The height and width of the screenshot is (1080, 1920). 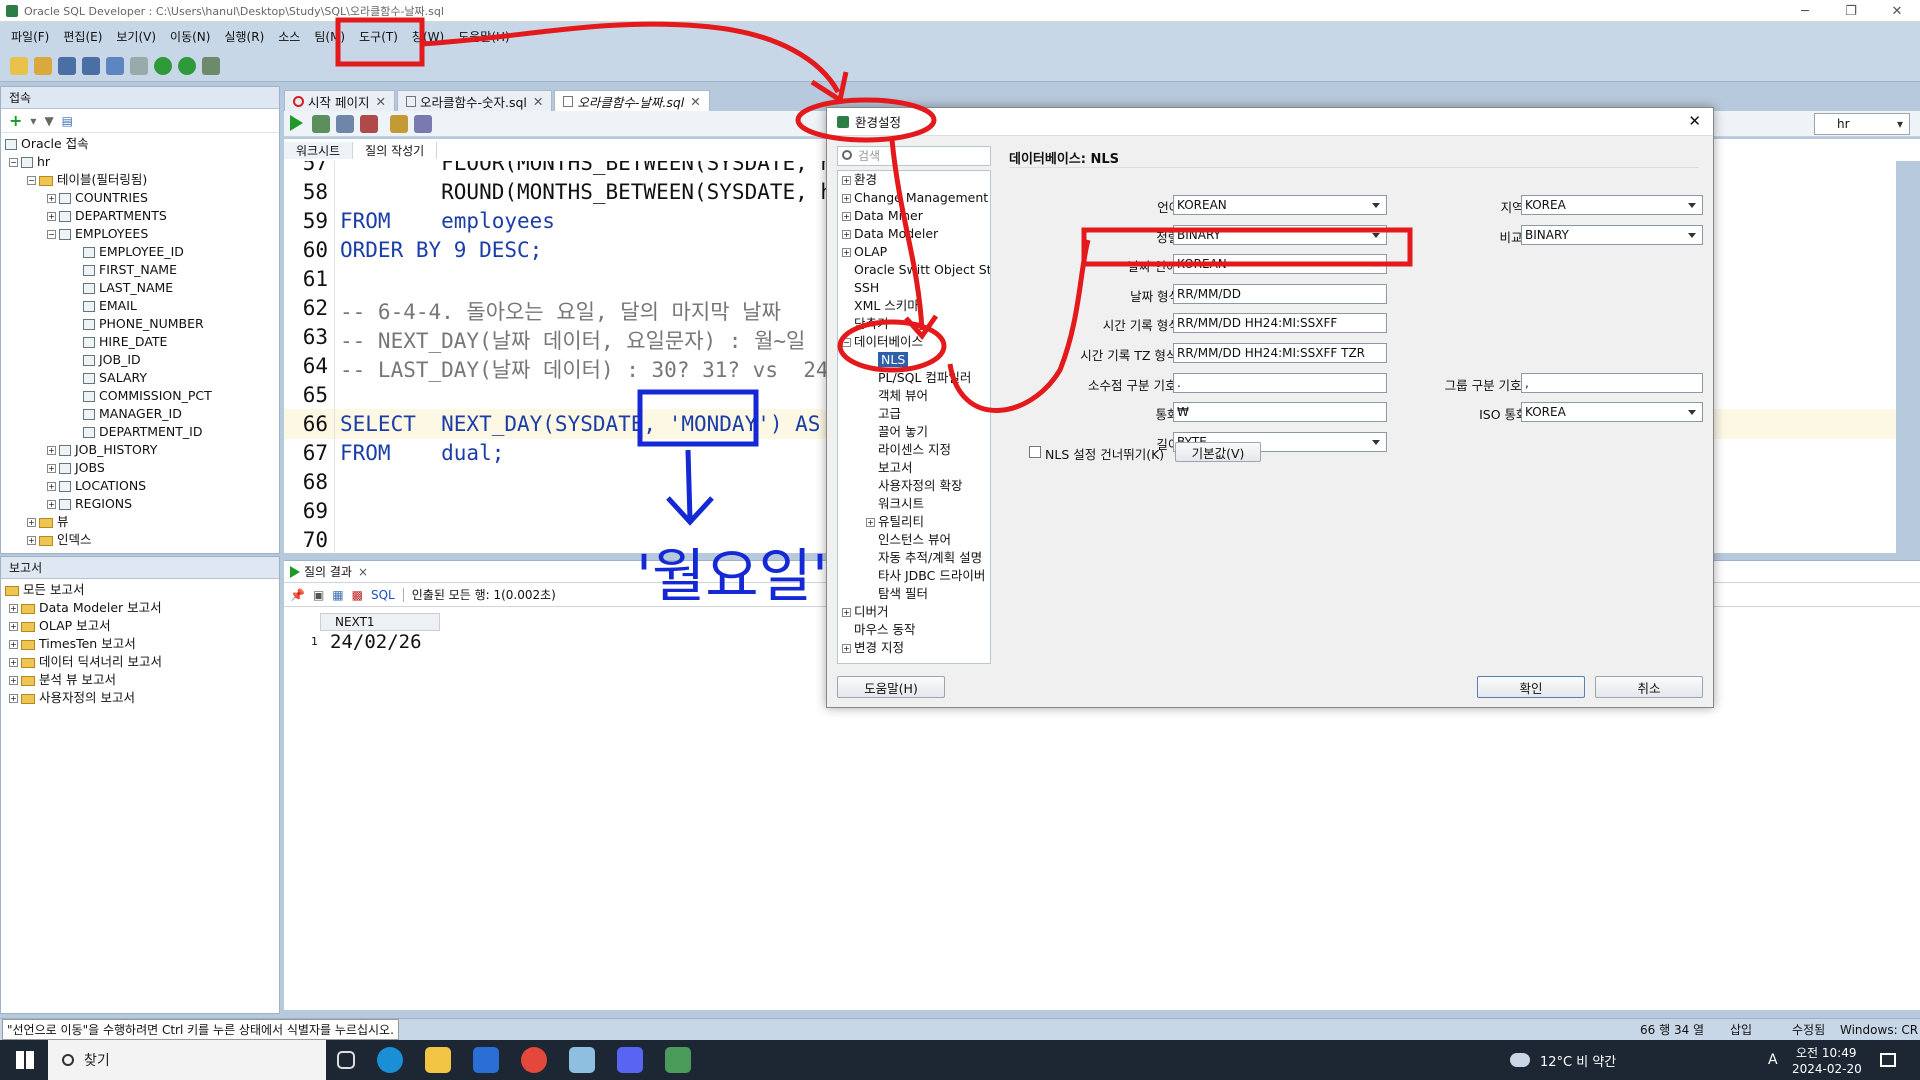 I want to click on result-cell: 24/02/26, so click(x=376, y=642).